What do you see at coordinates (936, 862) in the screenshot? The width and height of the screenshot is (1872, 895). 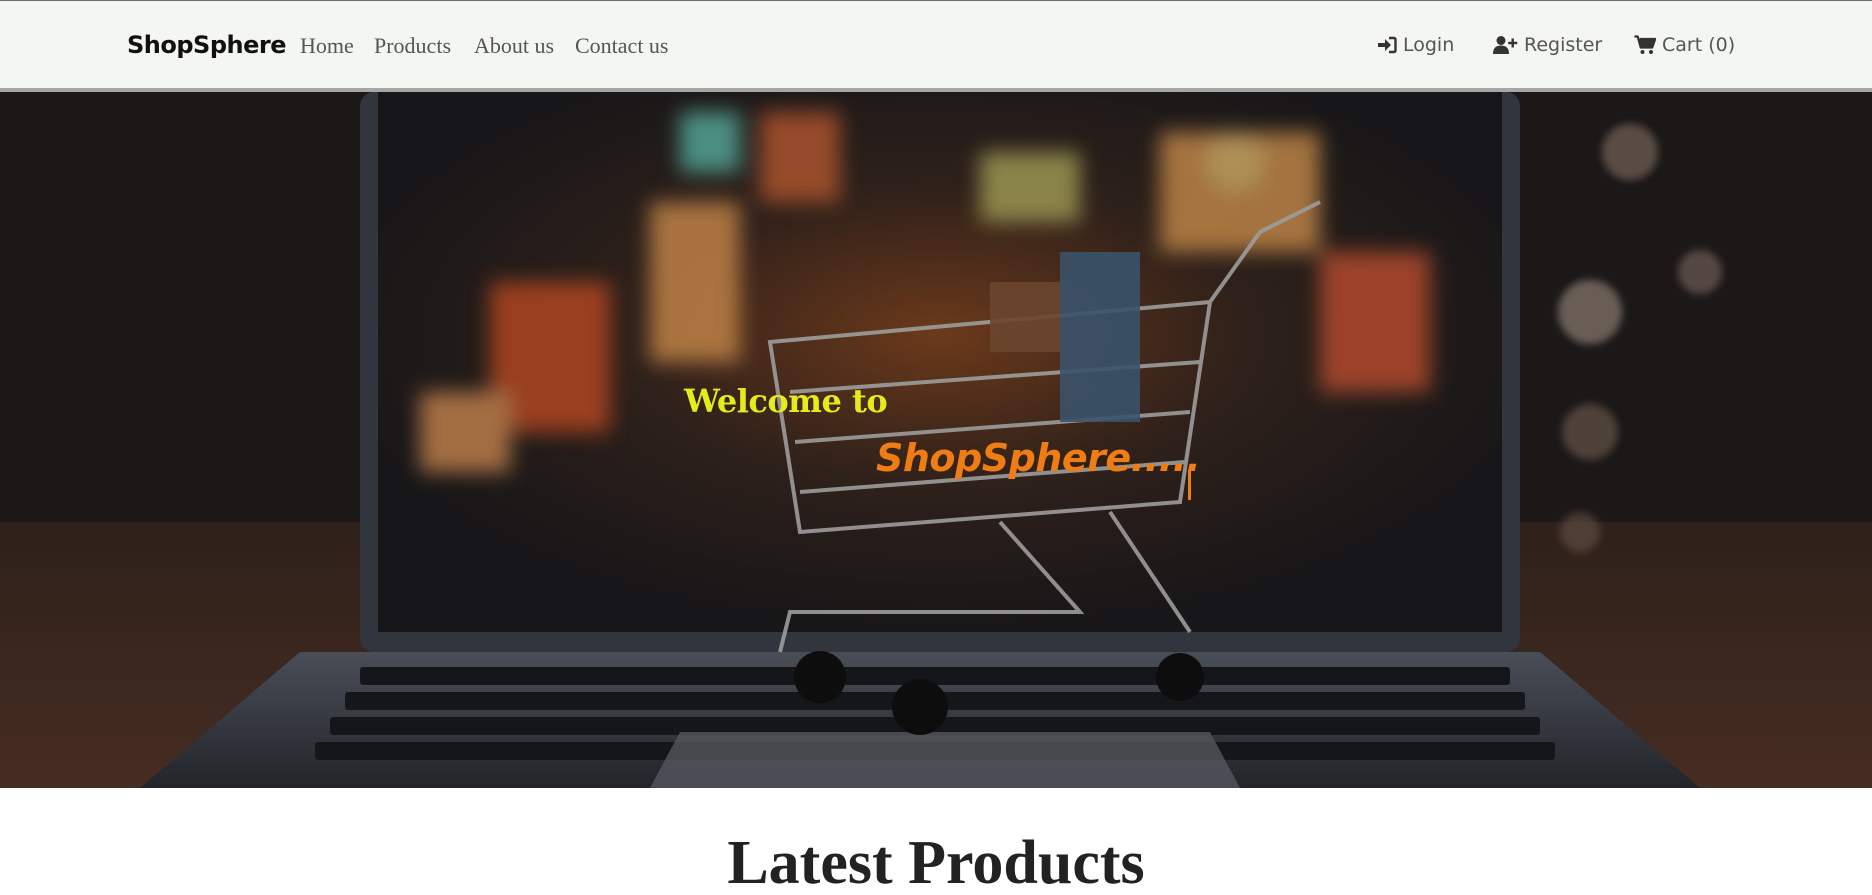 I see `section-title-latest-products: Latest Products` at bounding box center [936, 862].